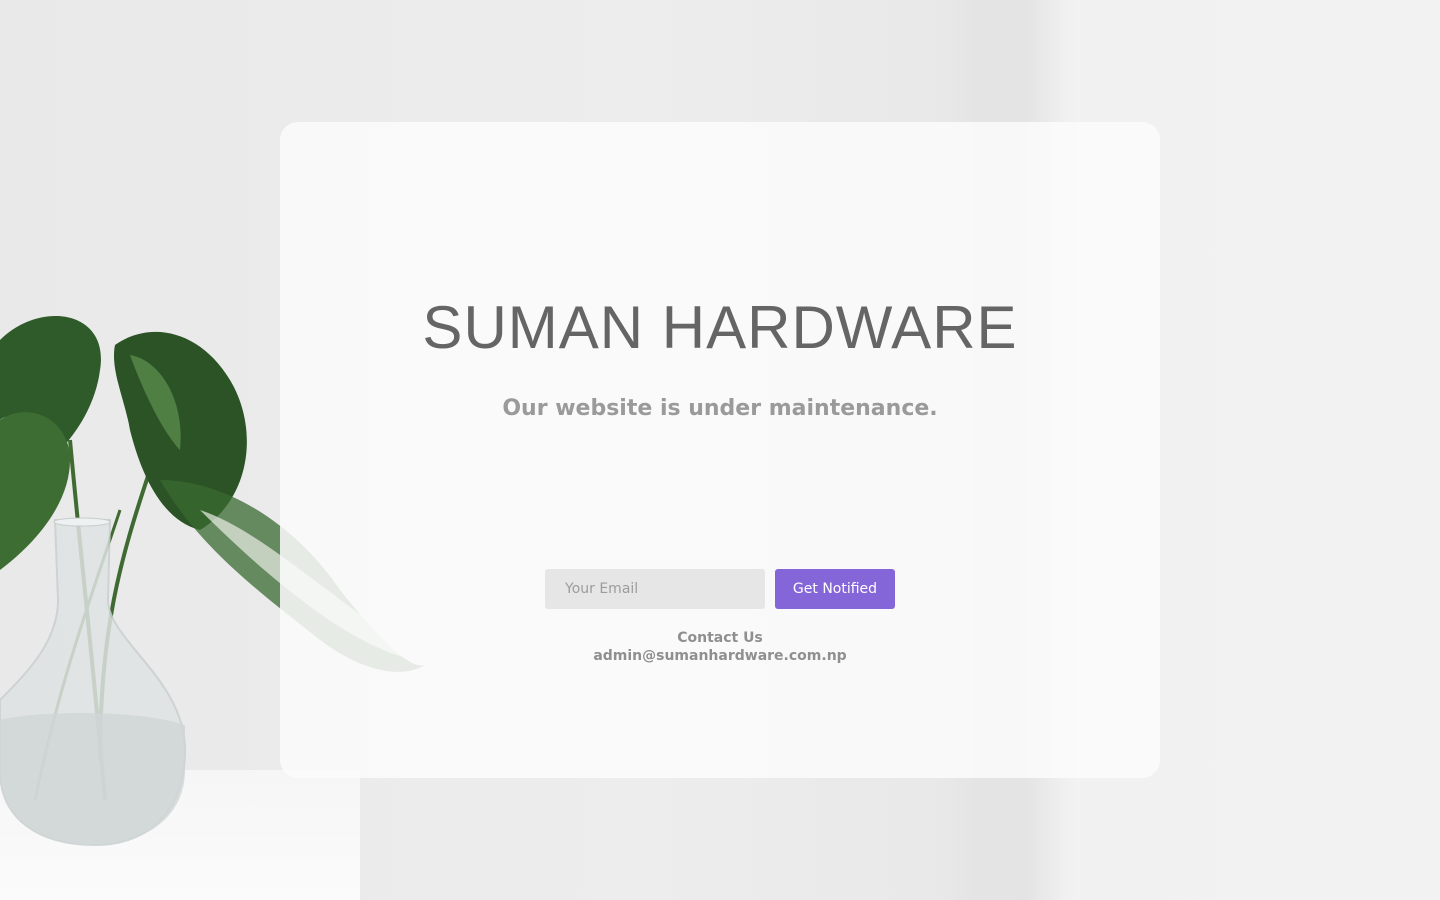 The width and height of the screenshot is (1440, 900). I want to click on contact-email-link: admin@sumanhardware.com.np, so click(720, 656).